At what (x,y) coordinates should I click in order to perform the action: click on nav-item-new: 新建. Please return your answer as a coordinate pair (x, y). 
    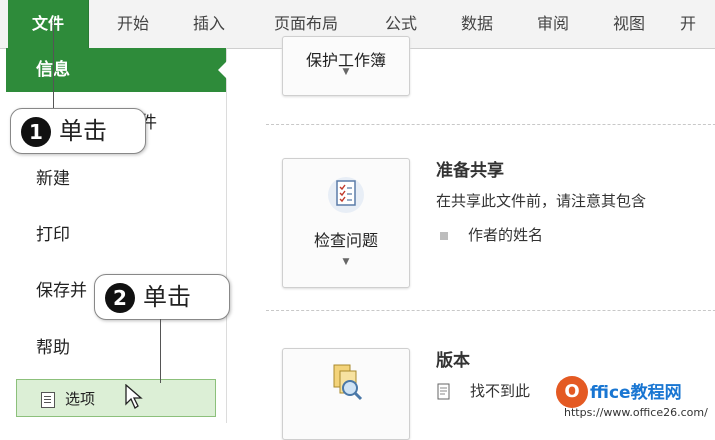
    Looking at the image, I should click on (116, 179).